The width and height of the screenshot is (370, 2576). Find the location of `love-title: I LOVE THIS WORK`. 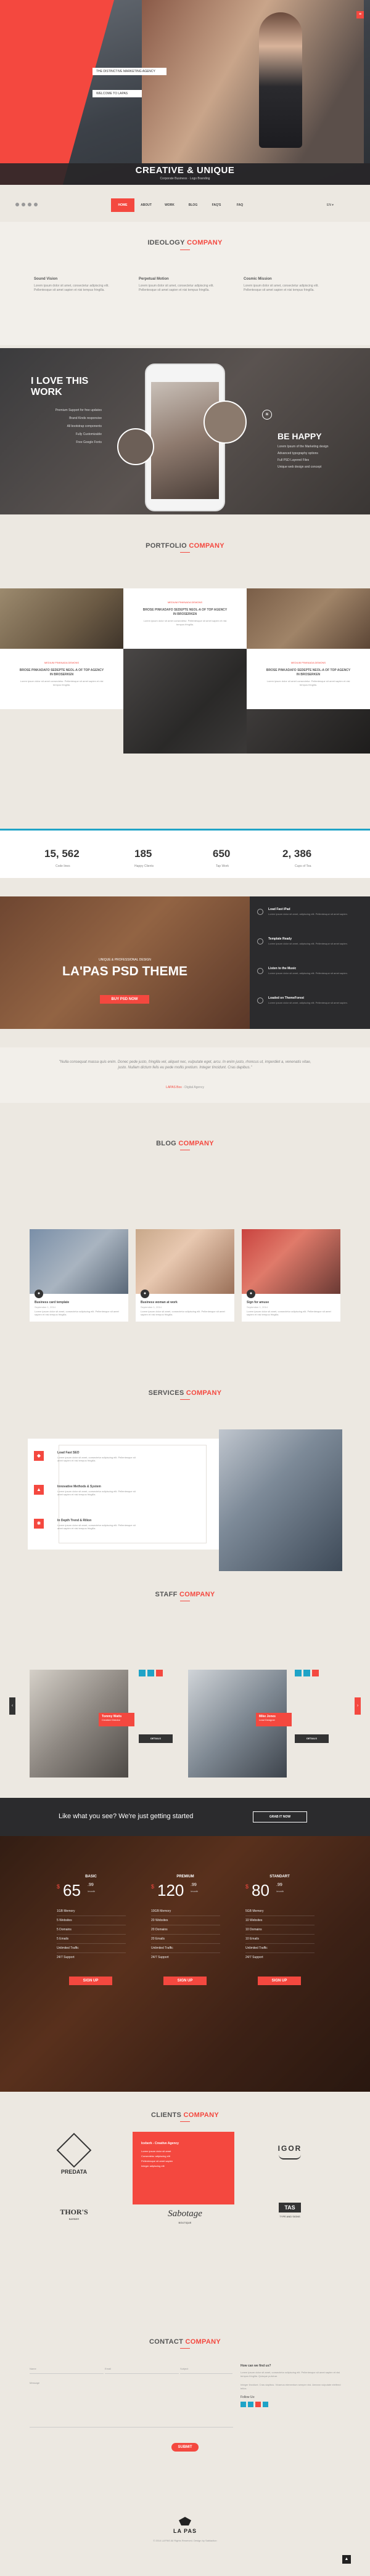

love-title: I LOVE THIS WORK is located at coordinates (60, 386).